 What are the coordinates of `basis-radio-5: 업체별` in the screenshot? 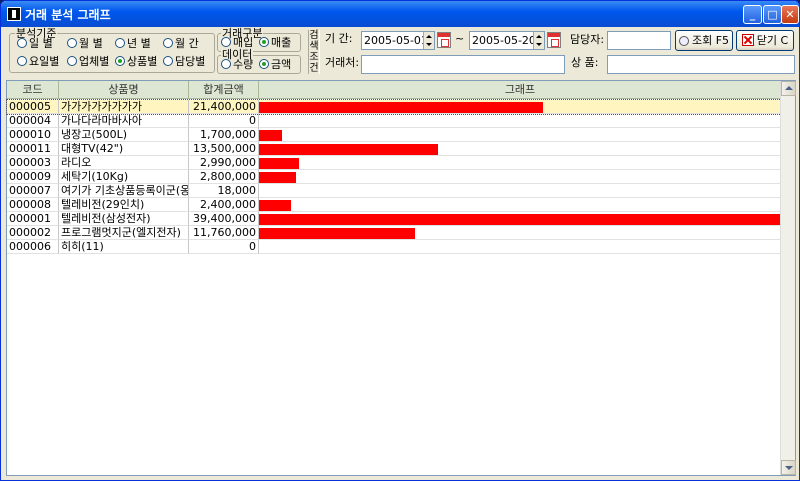 It's located at (88, 62).